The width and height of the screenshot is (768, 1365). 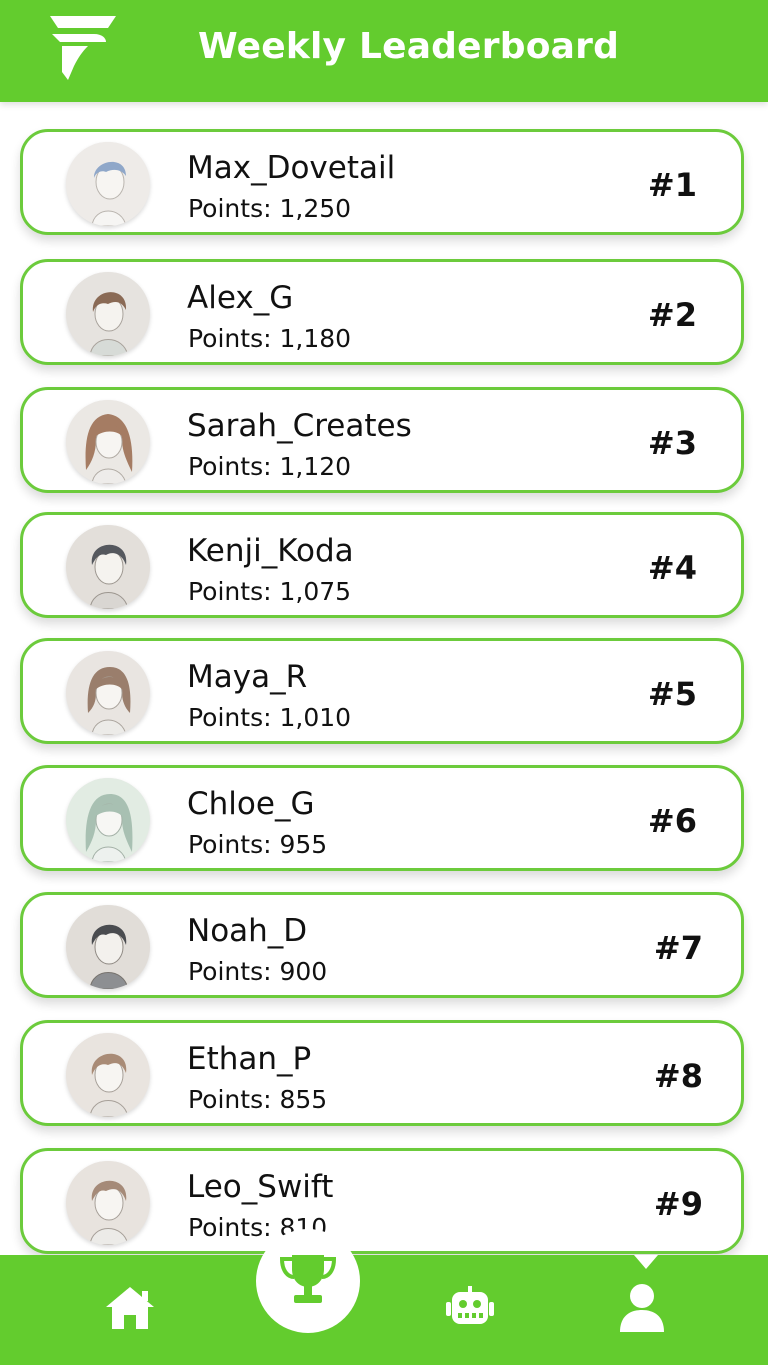 I want to click on username: Noah_D, so click(x=247, y=931).